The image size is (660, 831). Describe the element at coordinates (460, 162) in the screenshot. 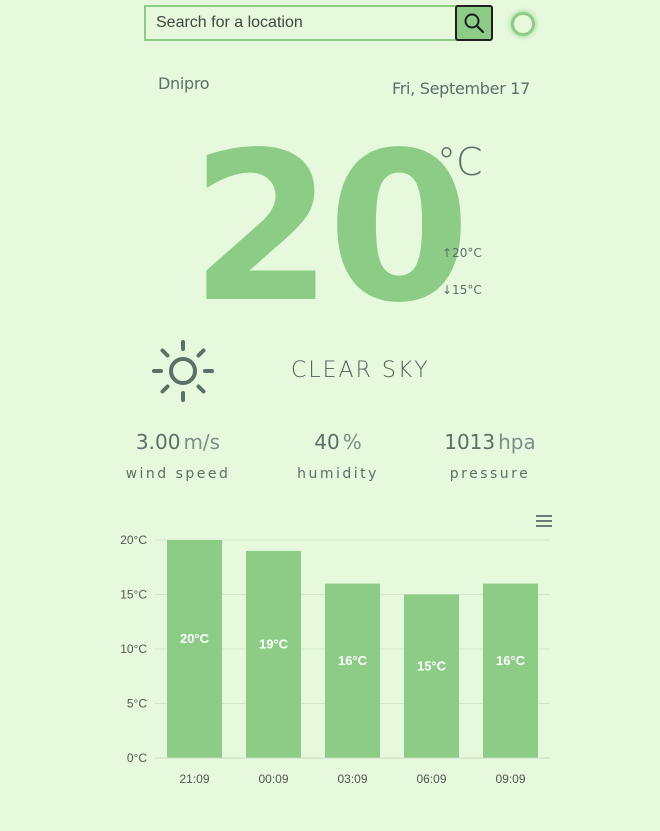

I see `temperature-unit: °C` at that location.